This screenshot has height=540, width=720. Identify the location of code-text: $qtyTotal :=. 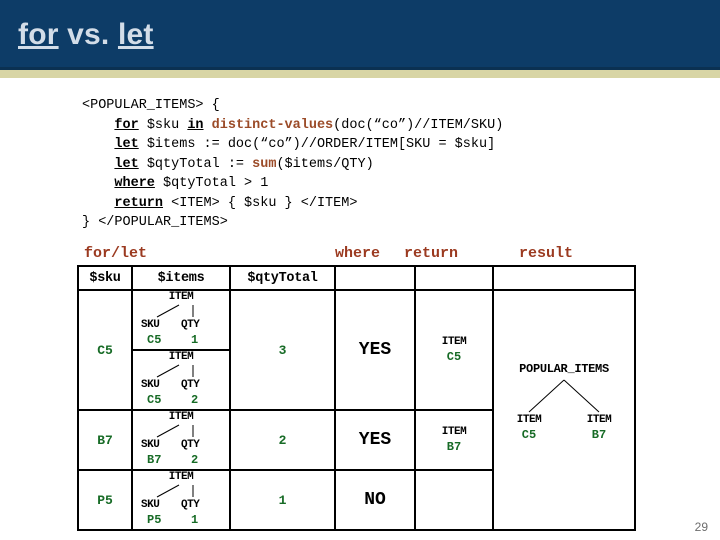
(195, 164).